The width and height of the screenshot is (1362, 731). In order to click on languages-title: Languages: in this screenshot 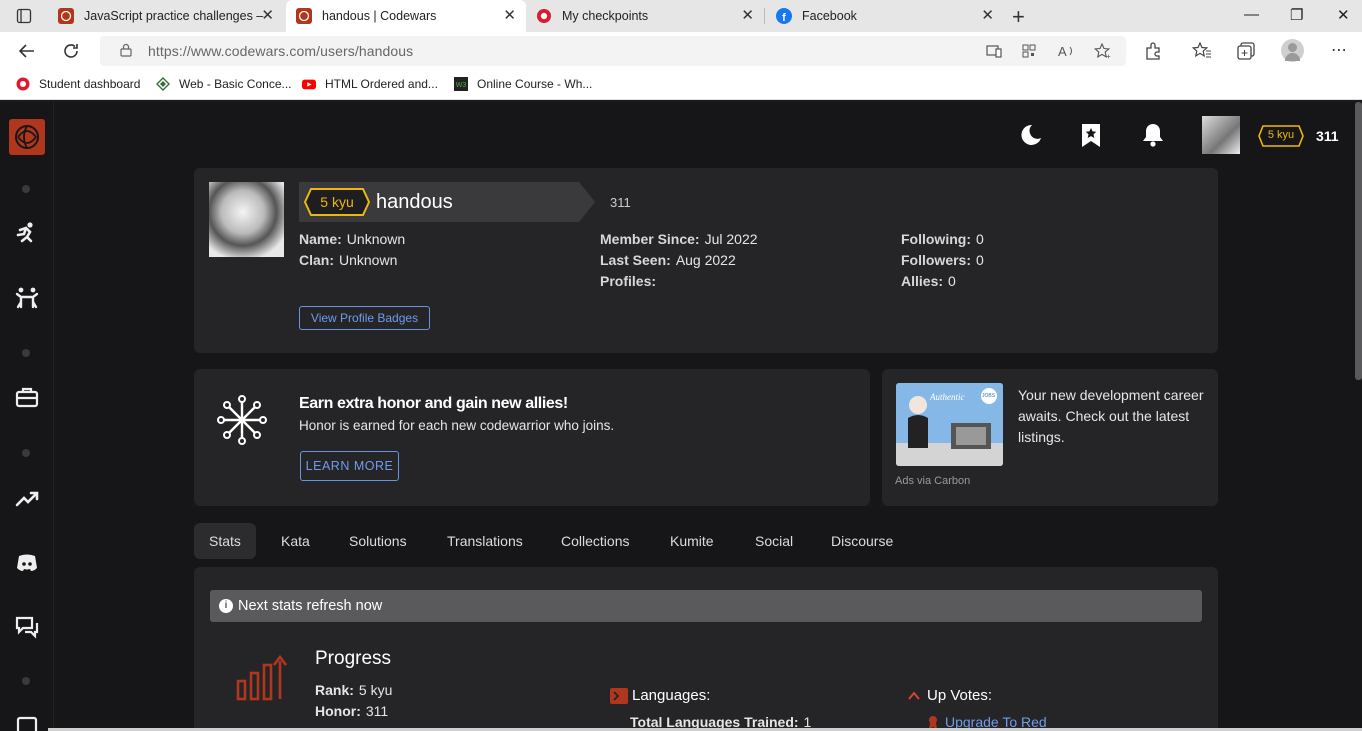, I will do `click(671, 695)`.